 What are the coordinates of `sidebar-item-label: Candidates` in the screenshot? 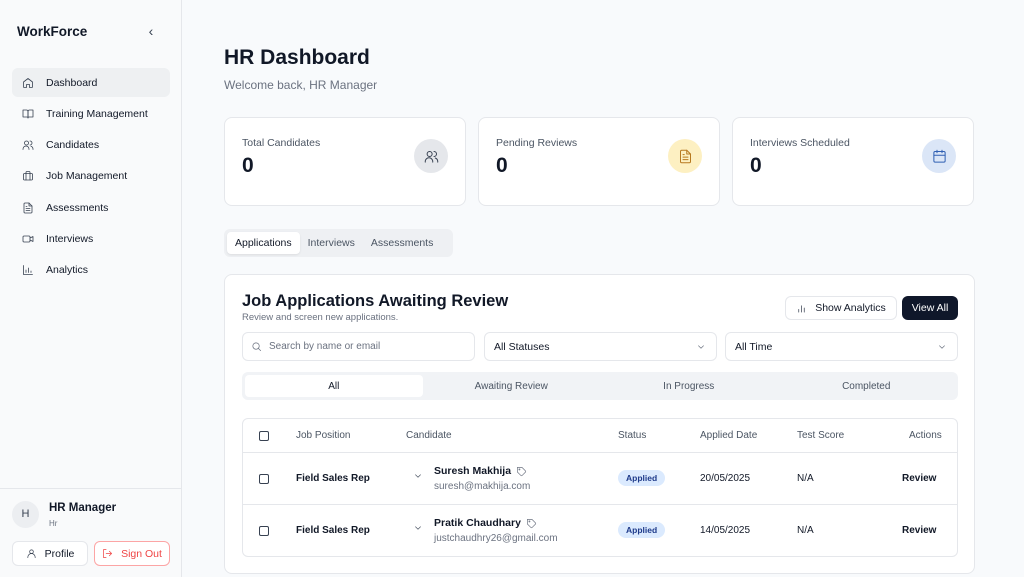 It's located at (73, 145).